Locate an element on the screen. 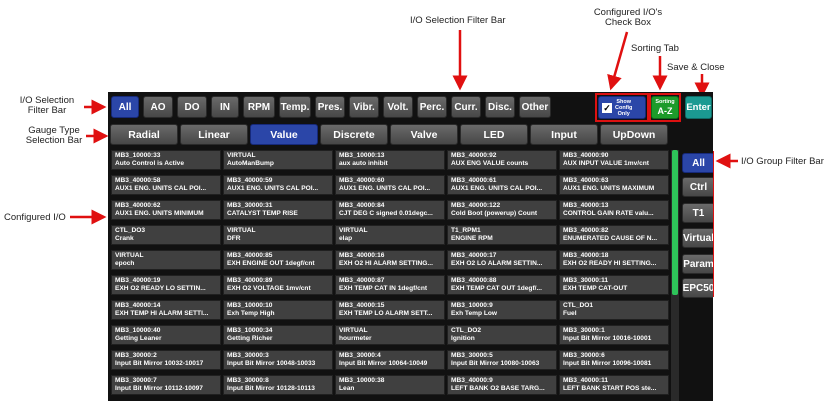  filter-in-button: IN is located at coordinates (225, 107).